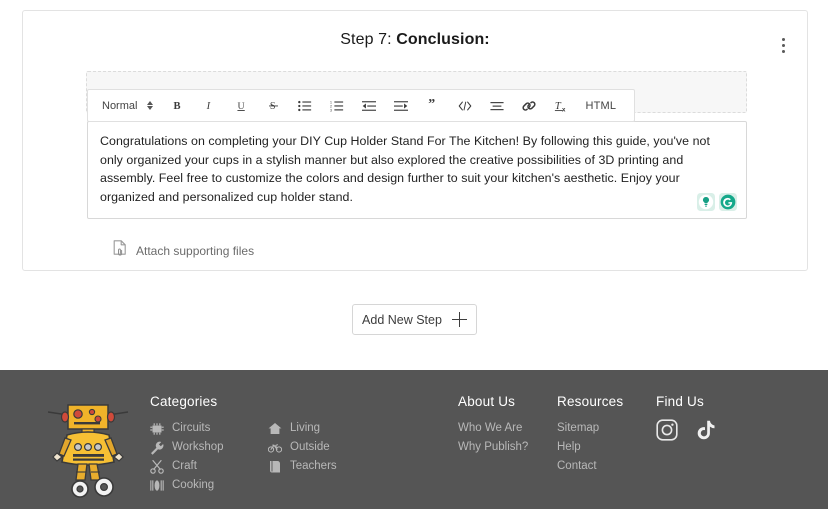 This screenshot has width=828, height=509. Describe the element at coordinates (459, 319) in the screenshot. I see `plus-icon` at that location.